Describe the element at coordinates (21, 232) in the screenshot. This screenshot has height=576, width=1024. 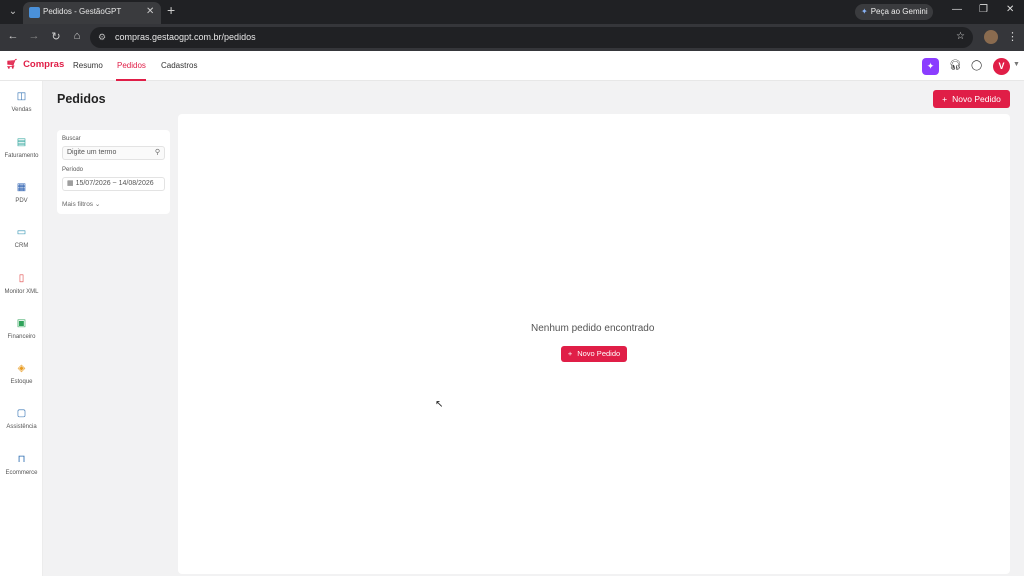
I see `chat-icon: ▭` at that location.